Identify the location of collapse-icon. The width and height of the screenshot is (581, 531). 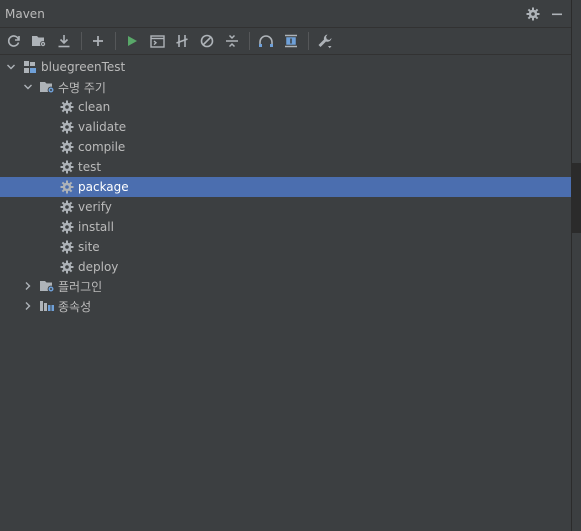
(232, 41).